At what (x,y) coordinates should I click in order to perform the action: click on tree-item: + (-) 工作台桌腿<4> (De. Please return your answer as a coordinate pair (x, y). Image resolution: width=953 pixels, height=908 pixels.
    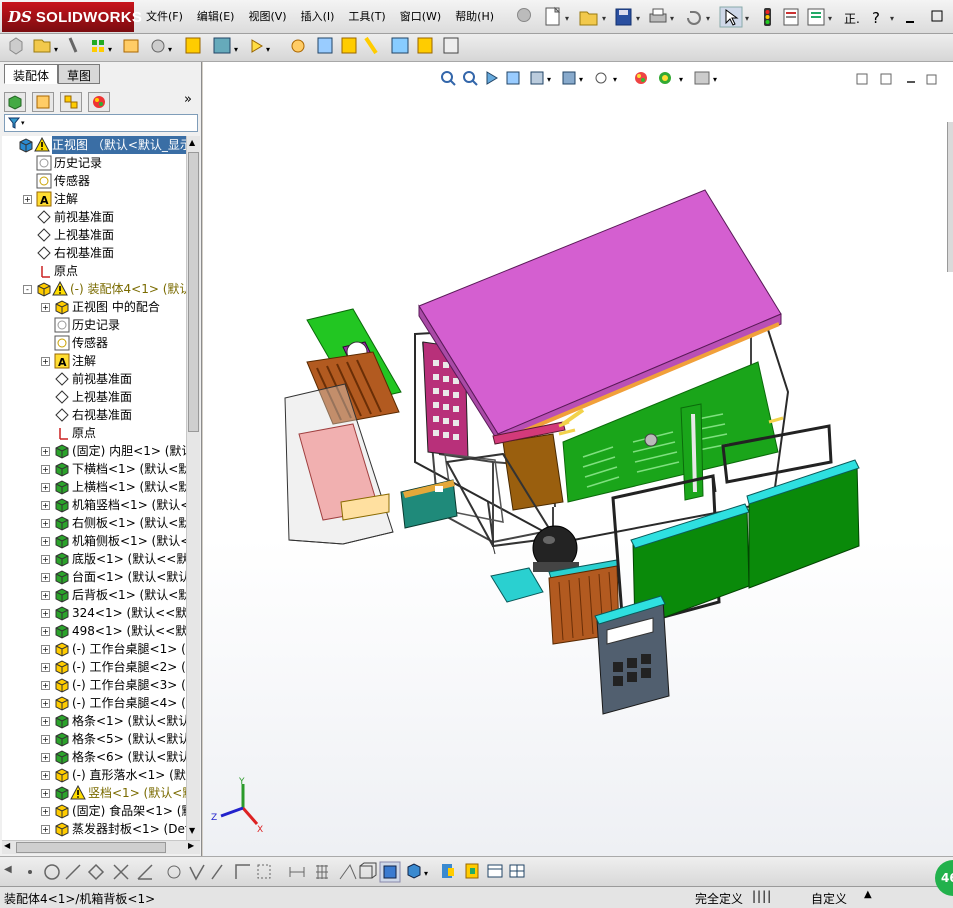
    Looking at the image, I should click on (94, 703).